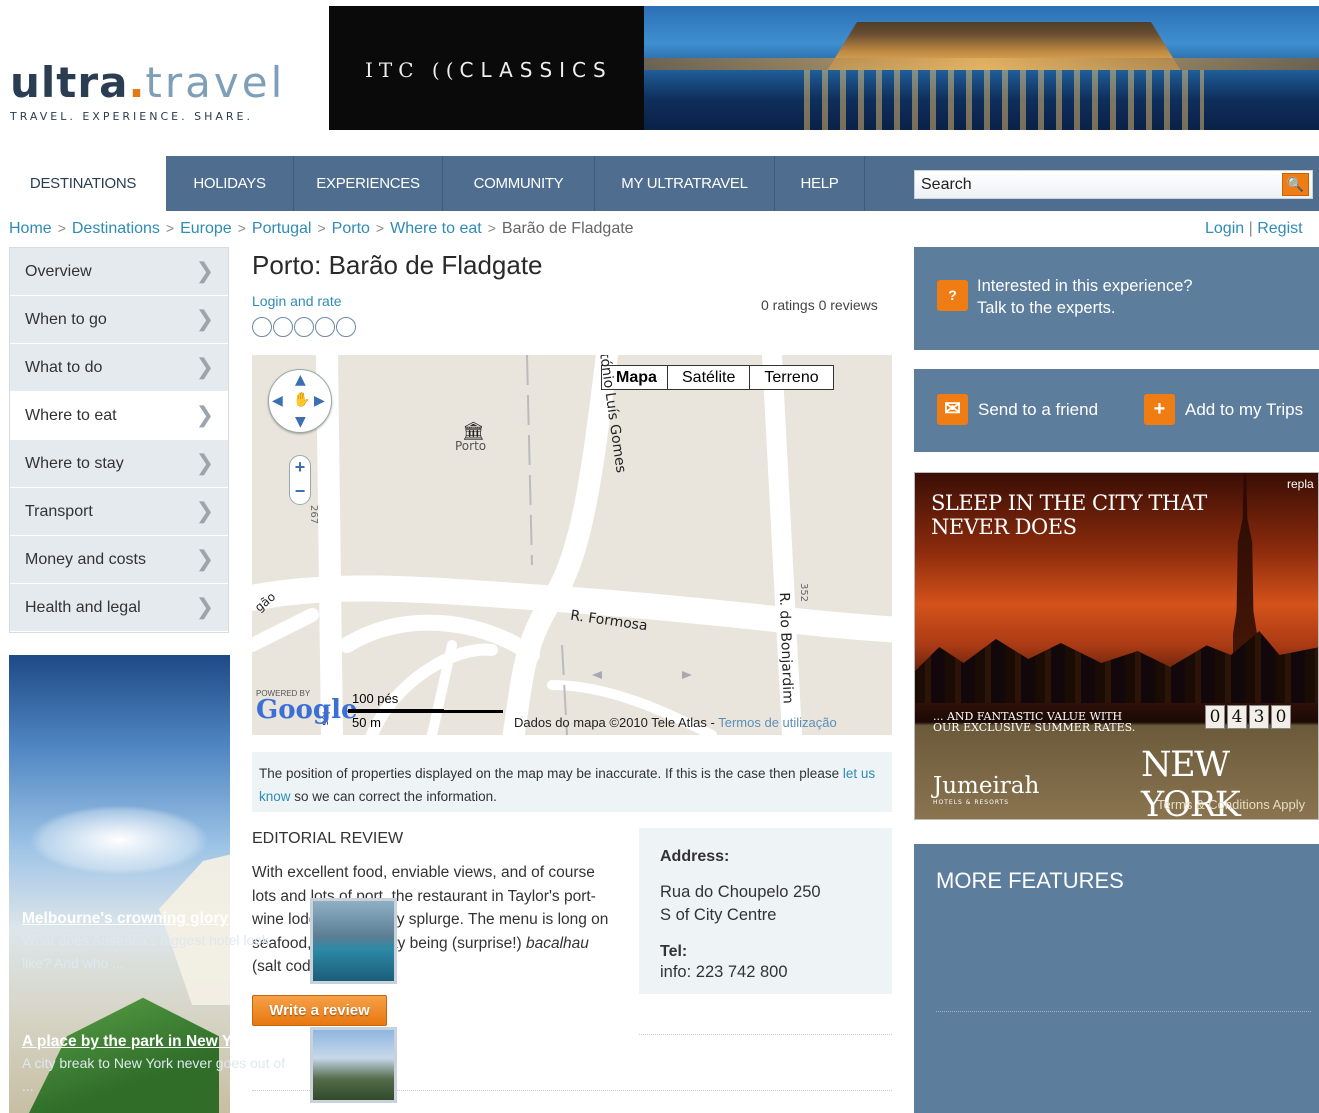 Image resolution: width=1319 pixels, height=1113 pixels. What do you see at coordinates (119, 416) in the screenshot?
I see `side-menu-where-to-eat: Where to eat ❯` at bounding box center [119, 416].